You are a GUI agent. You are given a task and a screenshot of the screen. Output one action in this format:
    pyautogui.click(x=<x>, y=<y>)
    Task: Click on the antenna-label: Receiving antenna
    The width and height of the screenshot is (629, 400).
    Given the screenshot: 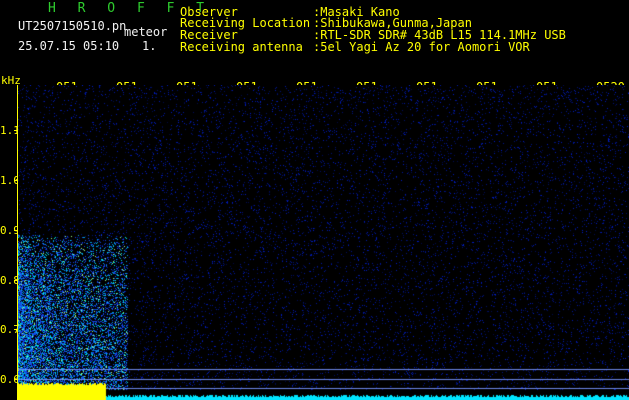 What is the action you would take?
    pyautogui.click(x=241, y=47)
    